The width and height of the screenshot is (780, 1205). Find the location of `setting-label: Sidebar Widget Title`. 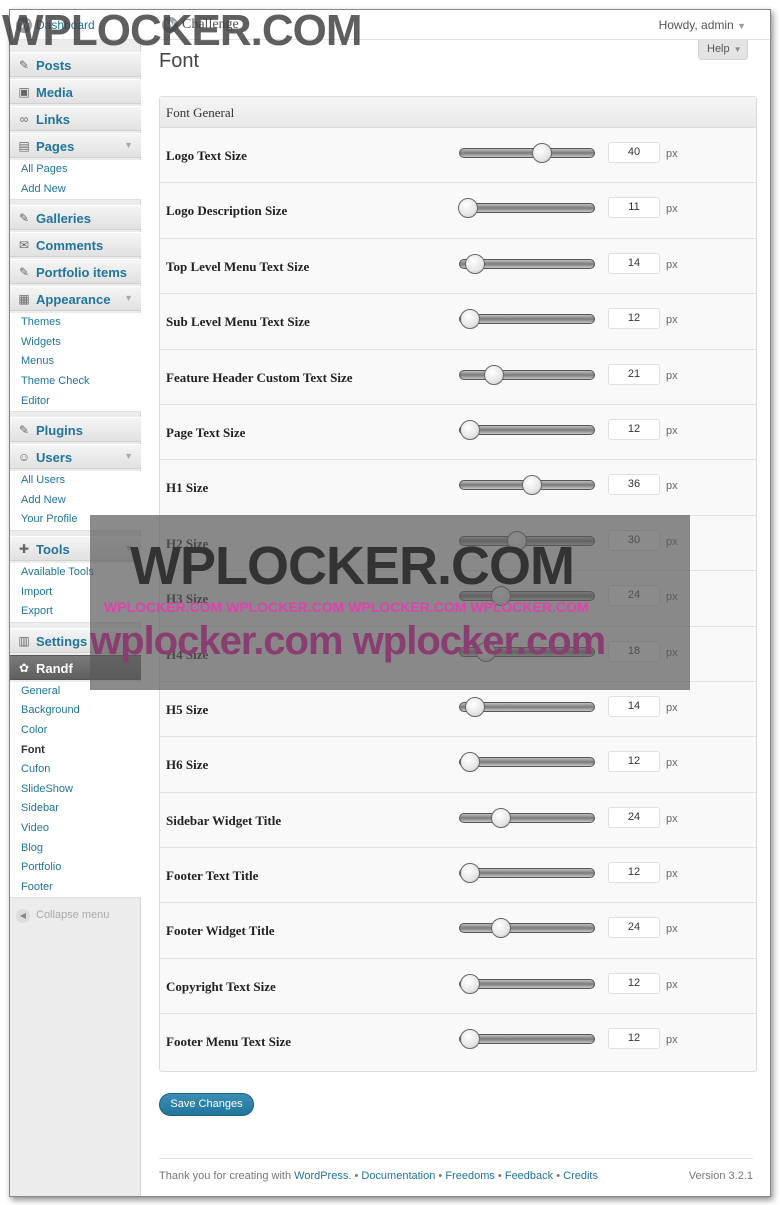

setting-label: Sidebar Widget Title is located at coordinates (224, 820).